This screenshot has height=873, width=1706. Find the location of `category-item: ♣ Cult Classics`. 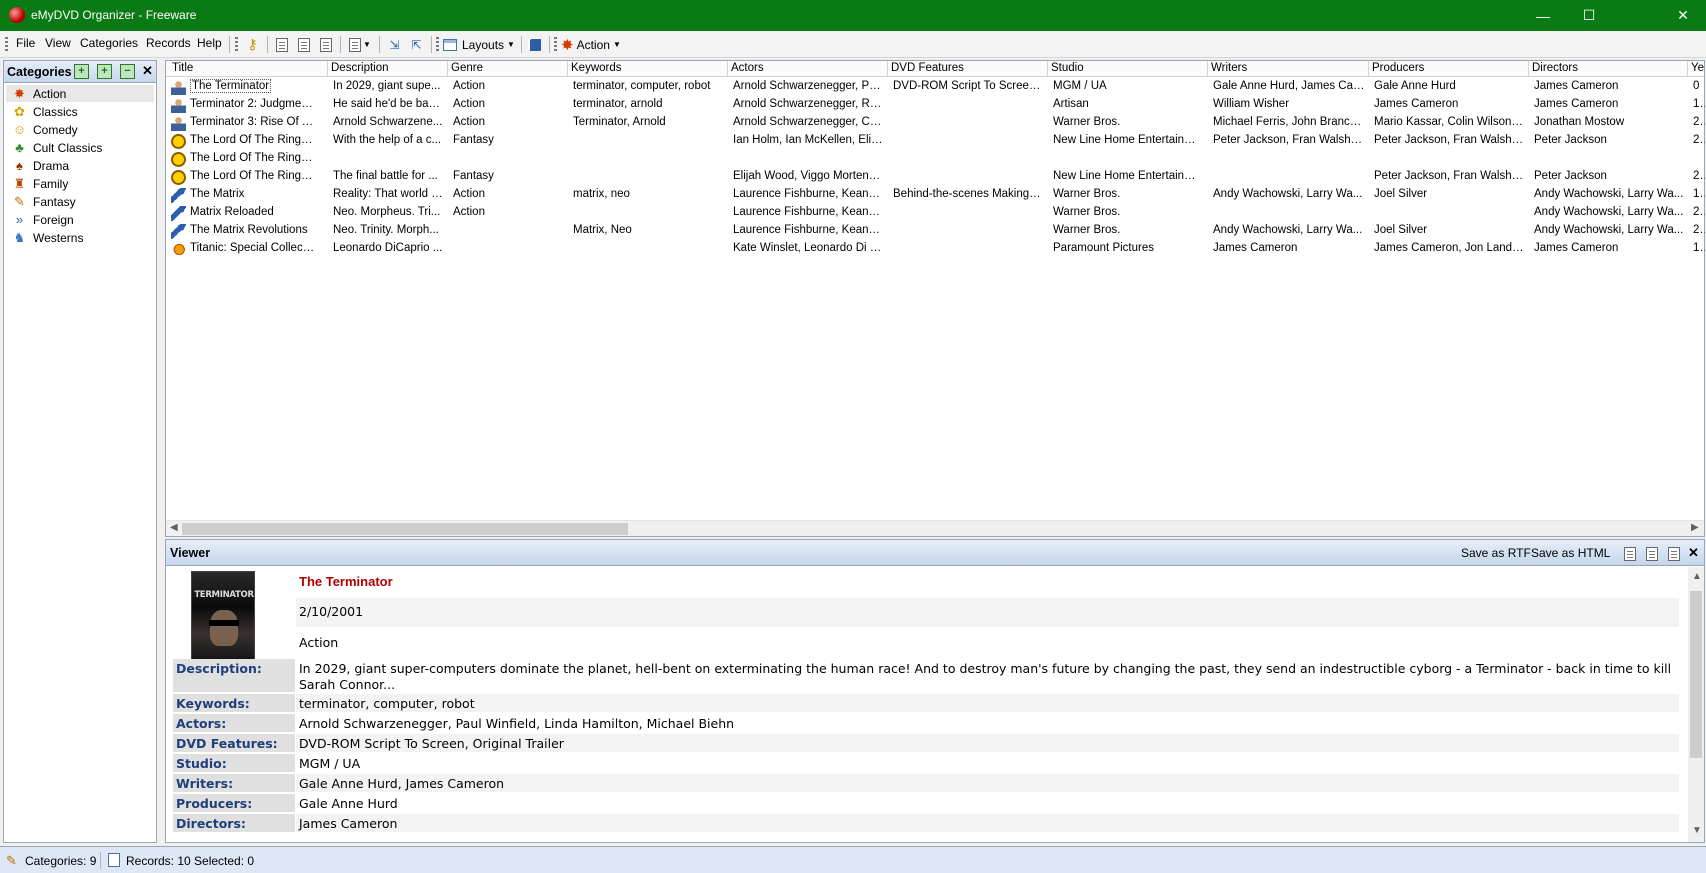

category-item: ♣ Cult Classics is located at coordinates (80, 147).